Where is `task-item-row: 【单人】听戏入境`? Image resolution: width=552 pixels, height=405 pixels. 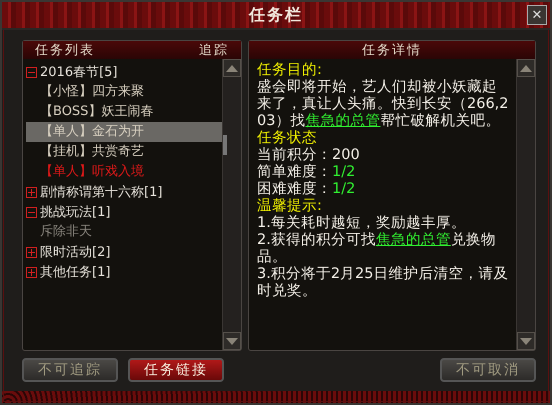 task-item-row: 【单人】听戏入境 is located at coordinates (124, 172).